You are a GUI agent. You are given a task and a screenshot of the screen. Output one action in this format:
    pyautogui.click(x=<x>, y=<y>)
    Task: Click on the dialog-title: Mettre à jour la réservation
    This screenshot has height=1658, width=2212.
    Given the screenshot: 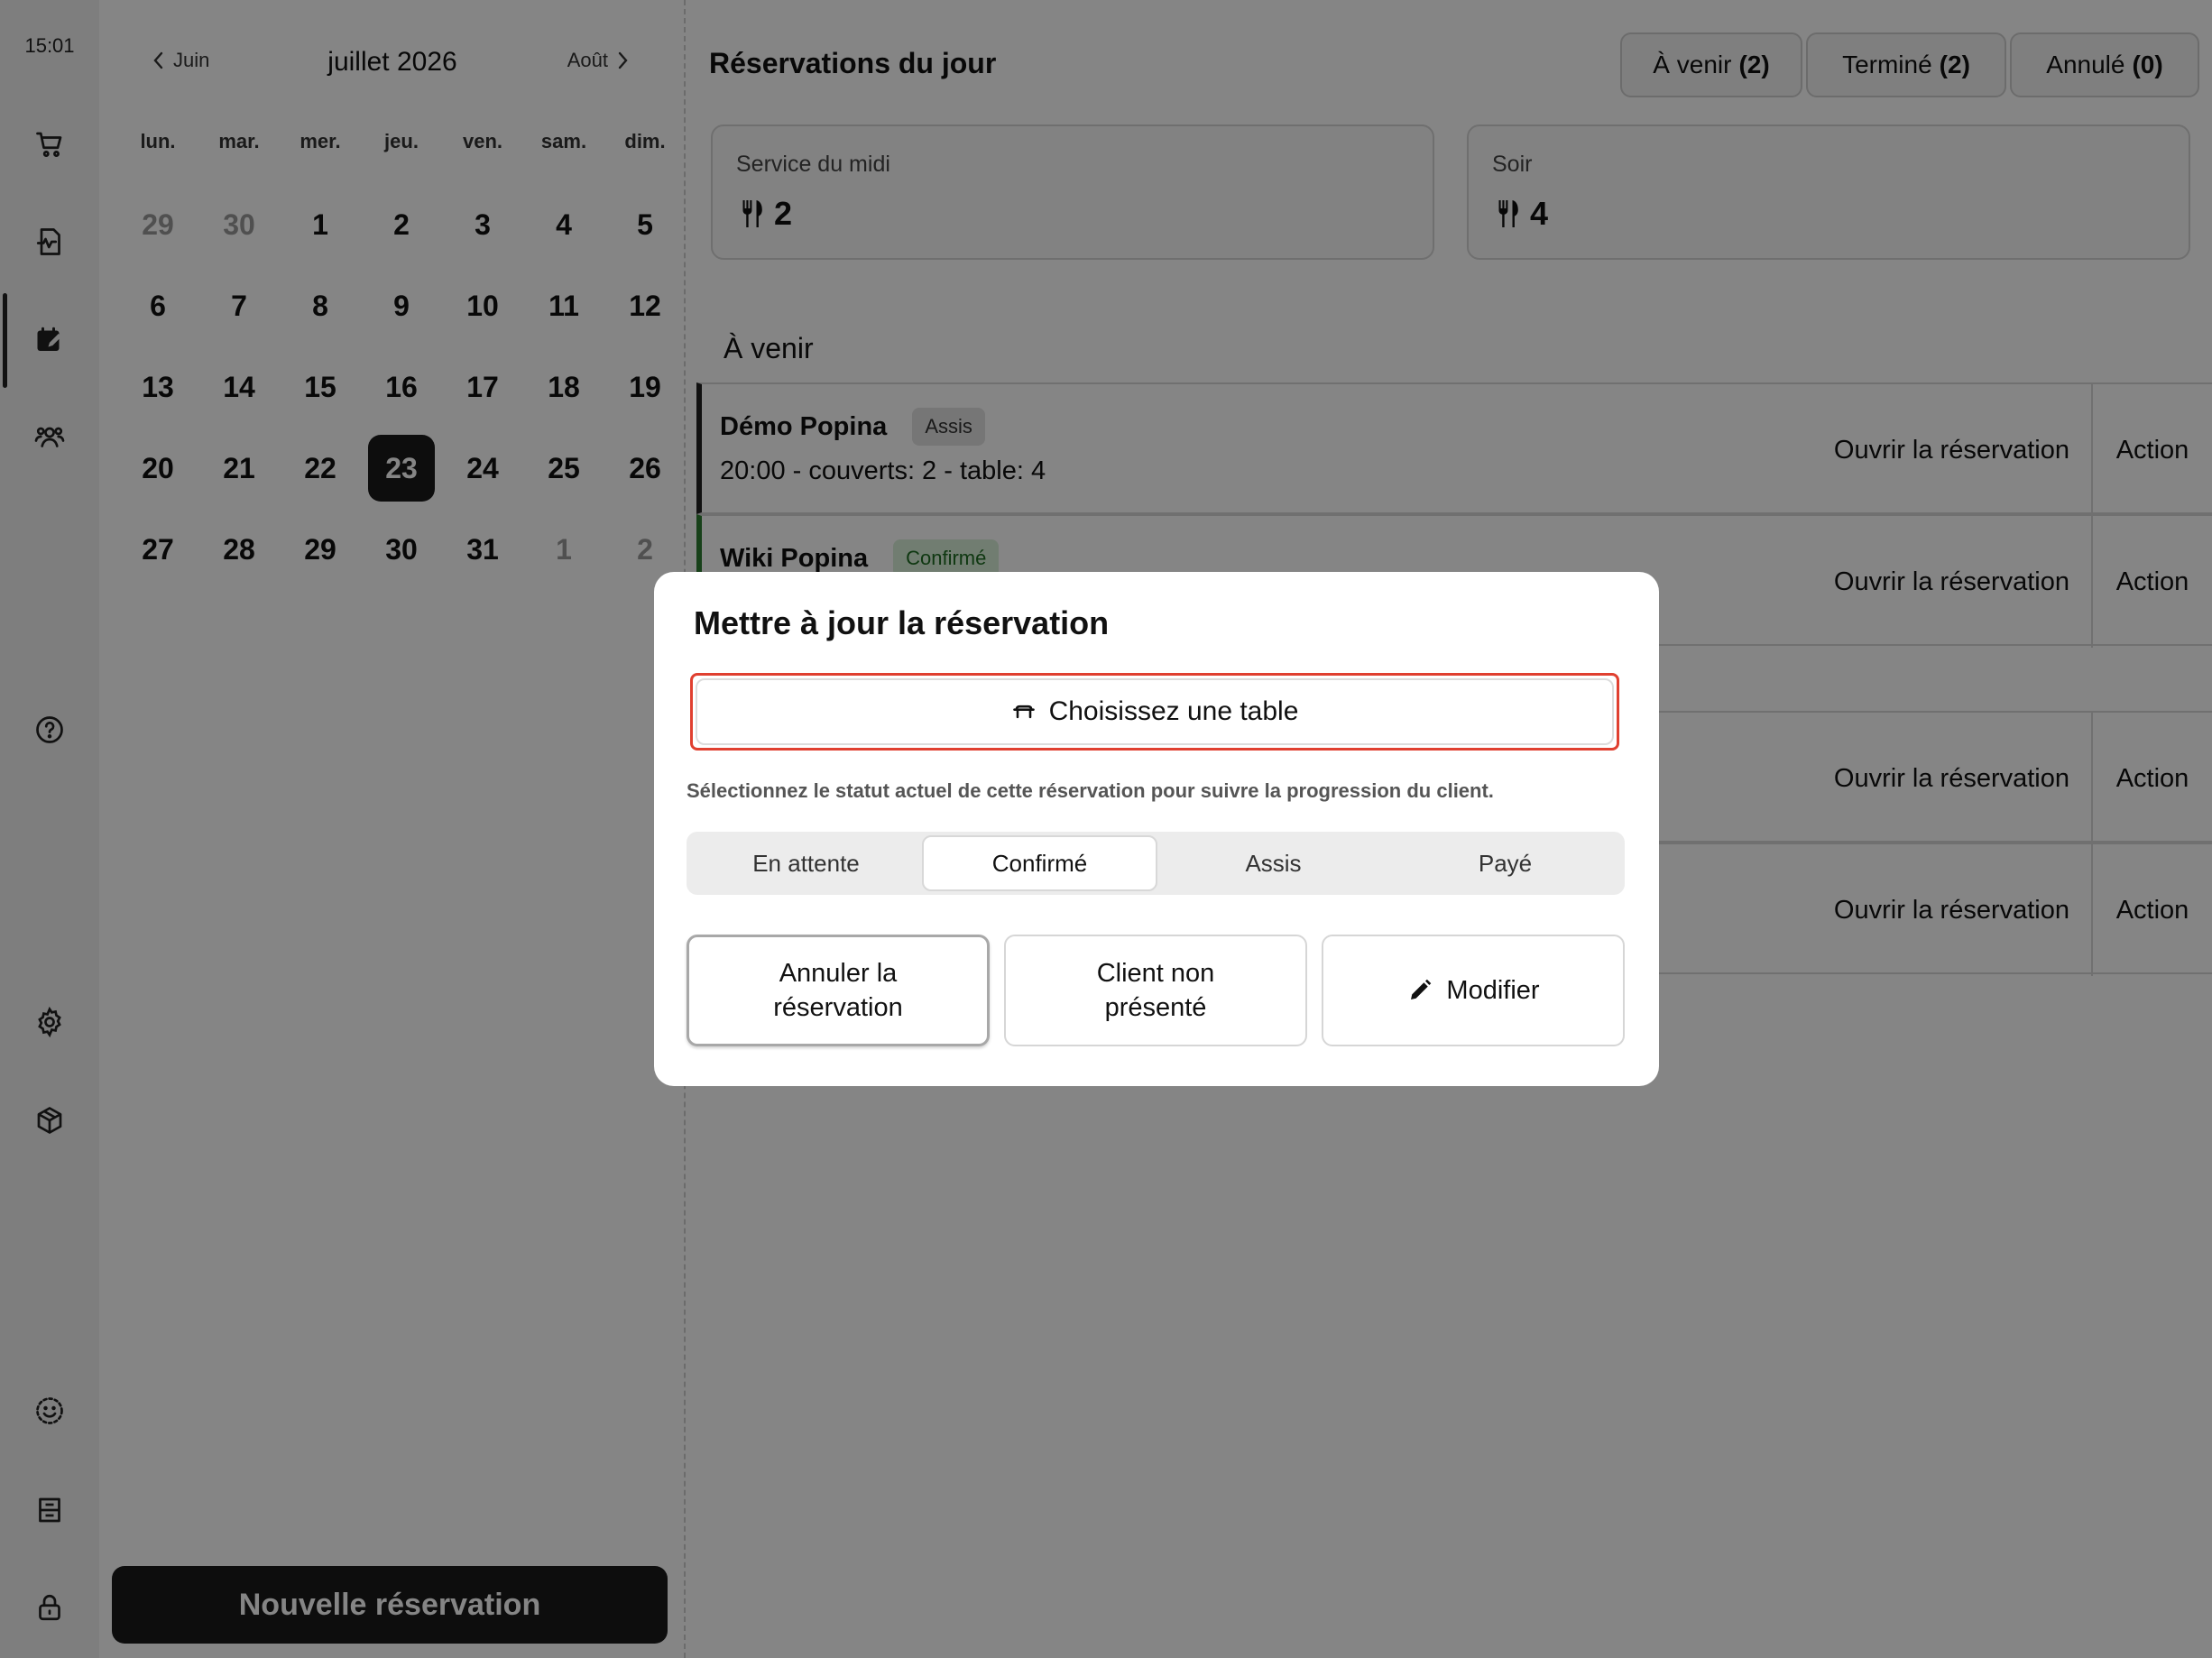 What is the action you would take?
    pyautogui.click(x=902, y=622)
    